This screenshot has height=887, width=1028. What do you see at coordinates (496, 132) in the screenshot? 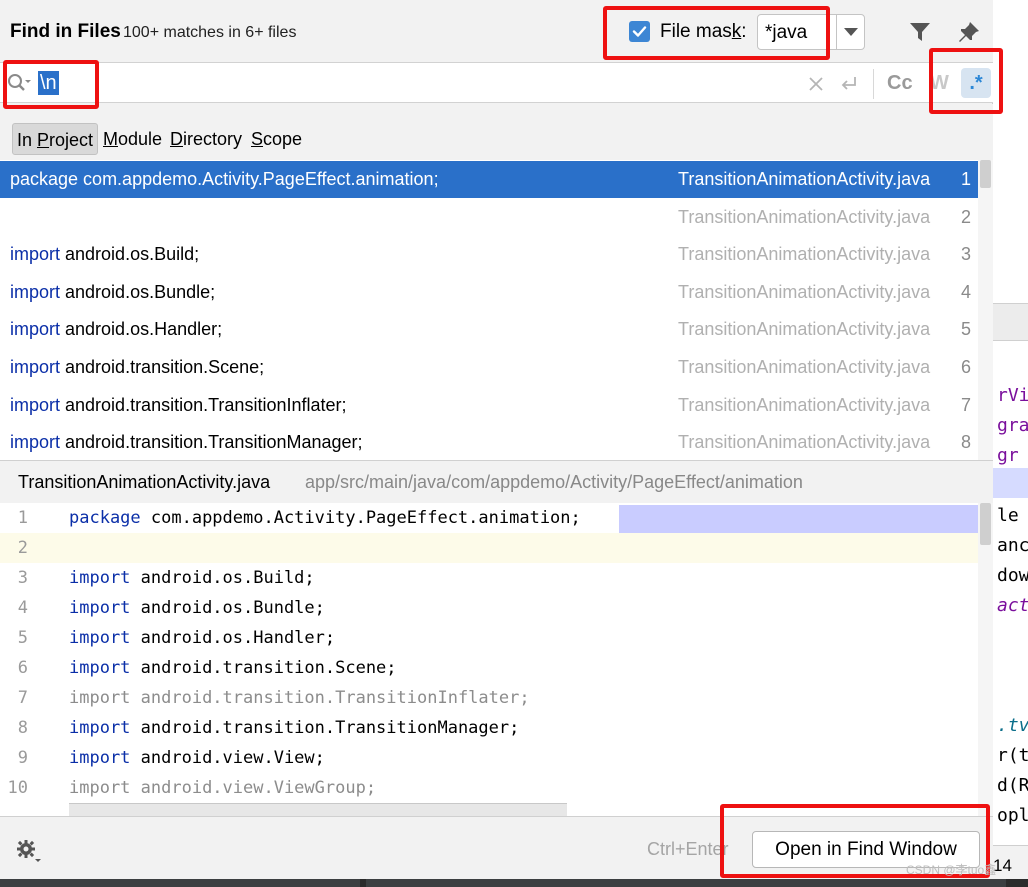
I see `scope-tabs: In Project Module Directory Scope` at bounding box center [496, 132].